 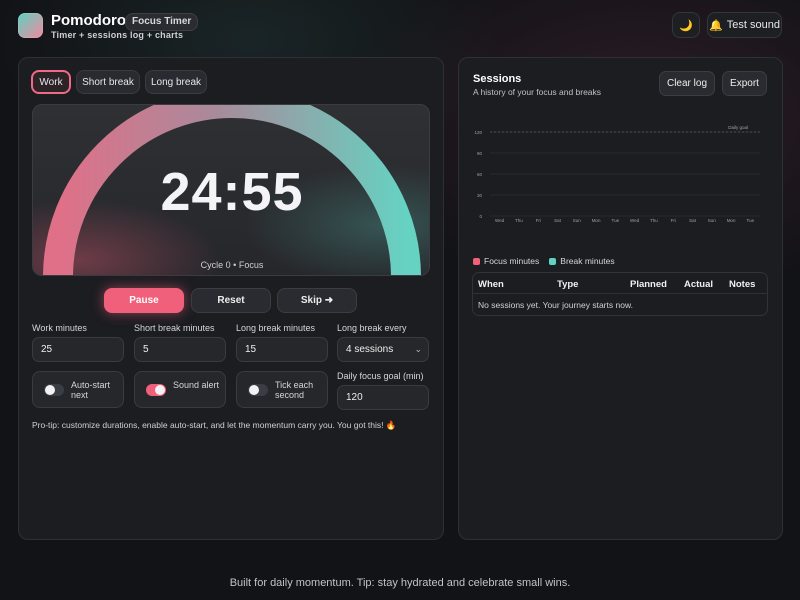 I want to click on auto-start-label: Auto-start next, so click(x=91, y=390).